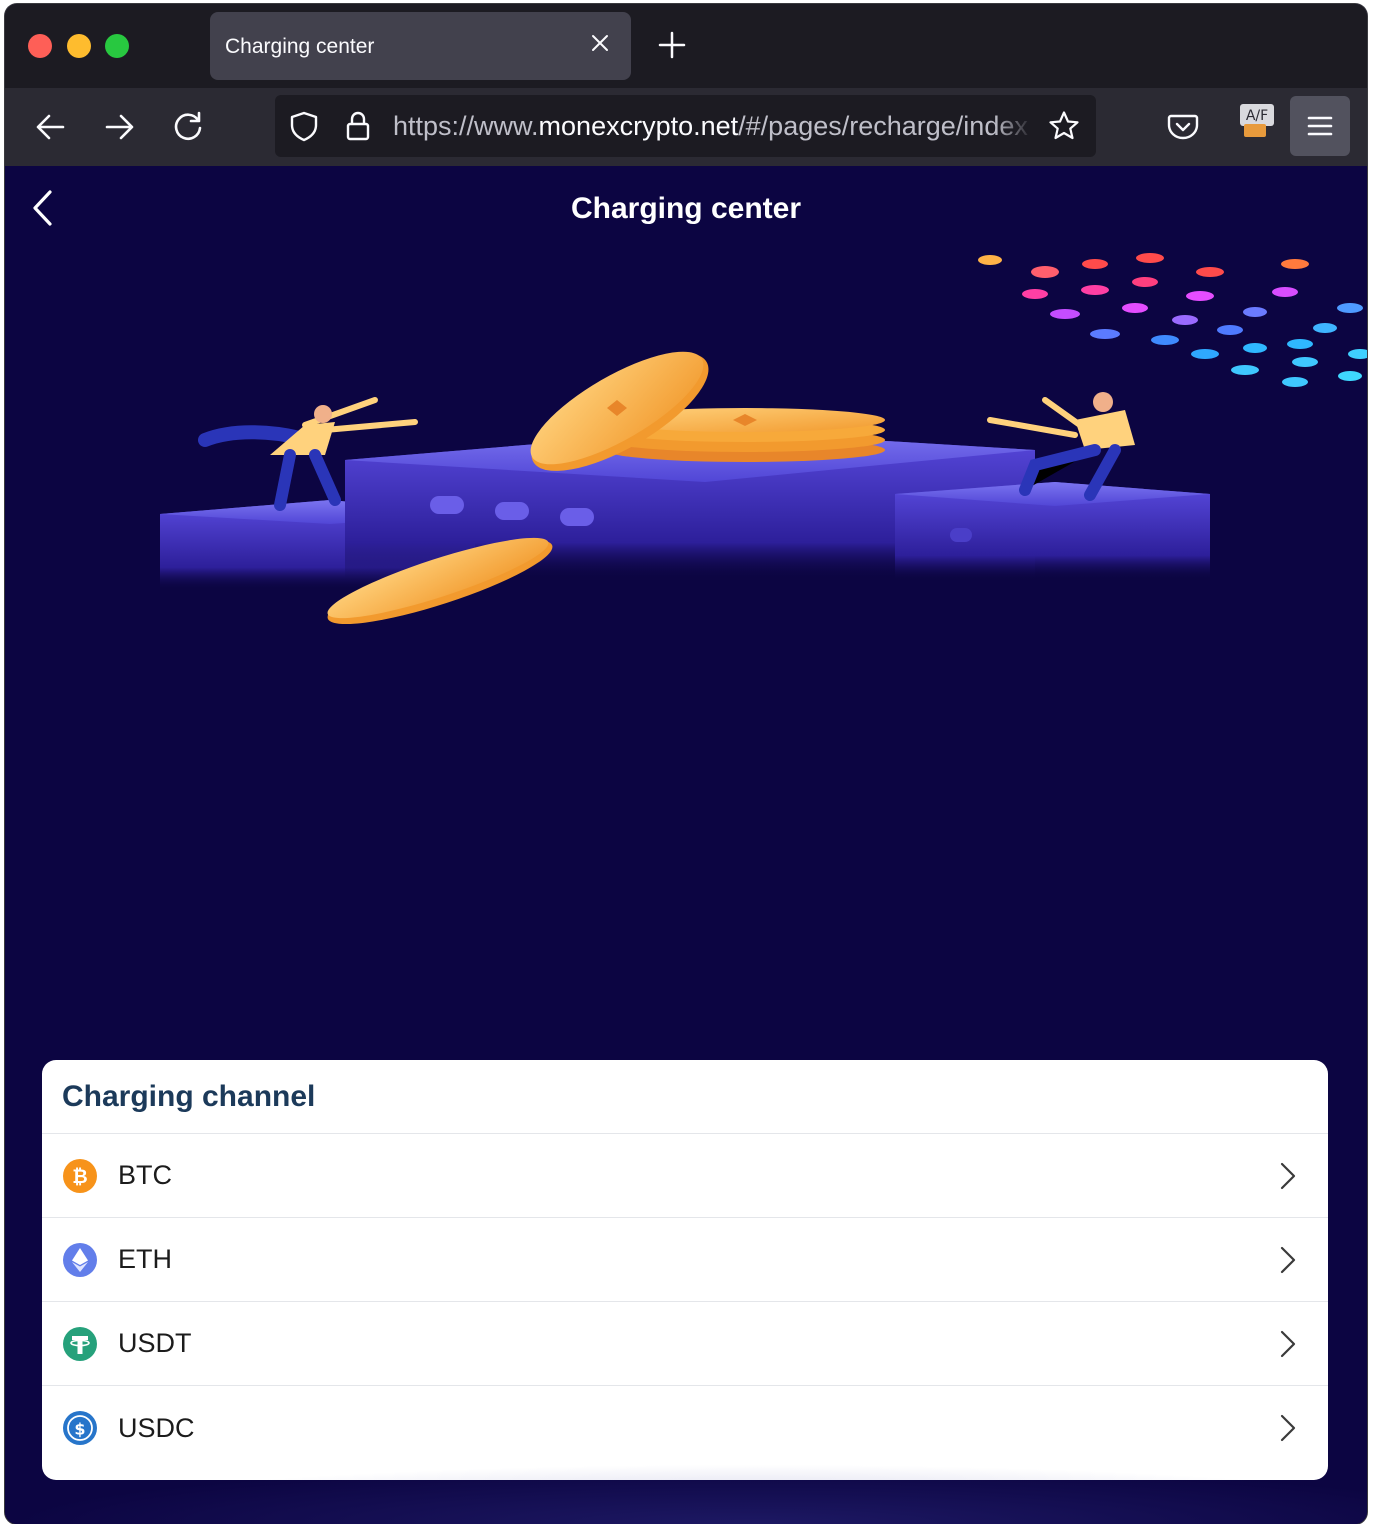 The width and height of the screenshot is (1379, 1524). I want to click on reload-icon, so click(188, 127).